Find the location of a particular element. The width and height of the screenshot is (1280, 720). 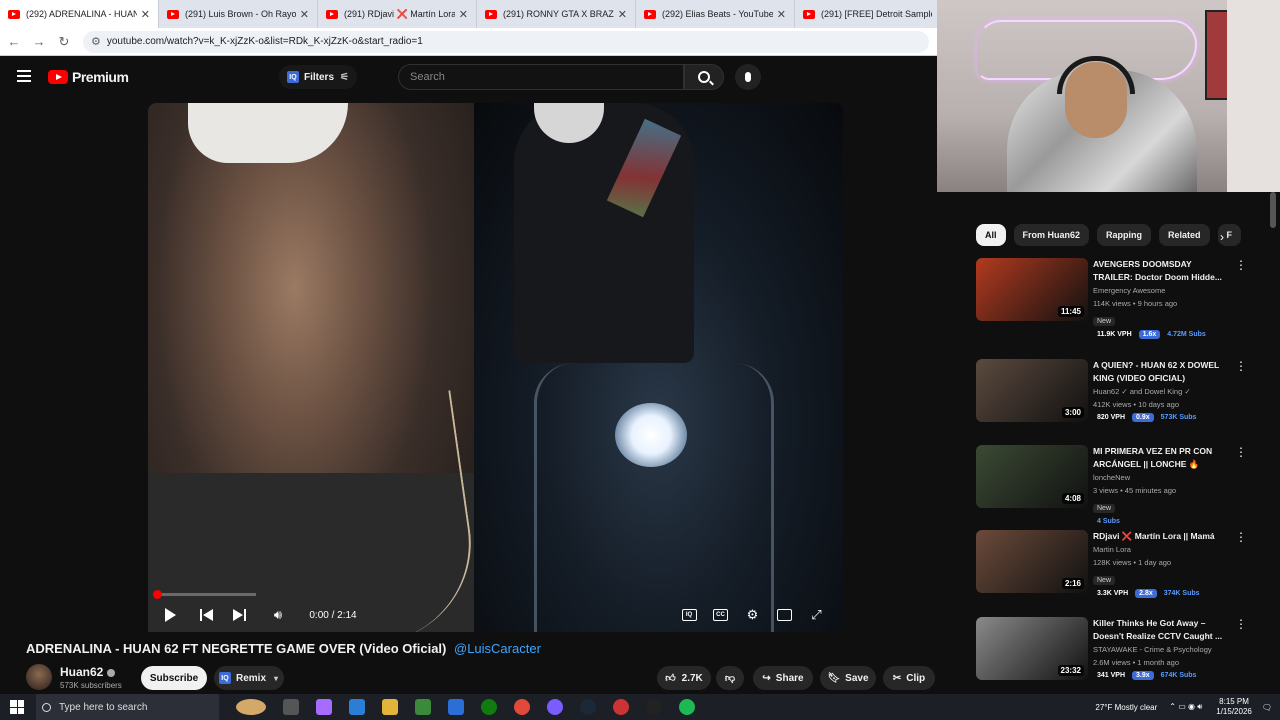

browser-tab: (292) Elias Beats - YouTube ✕ is located at coordinates (715, 14).